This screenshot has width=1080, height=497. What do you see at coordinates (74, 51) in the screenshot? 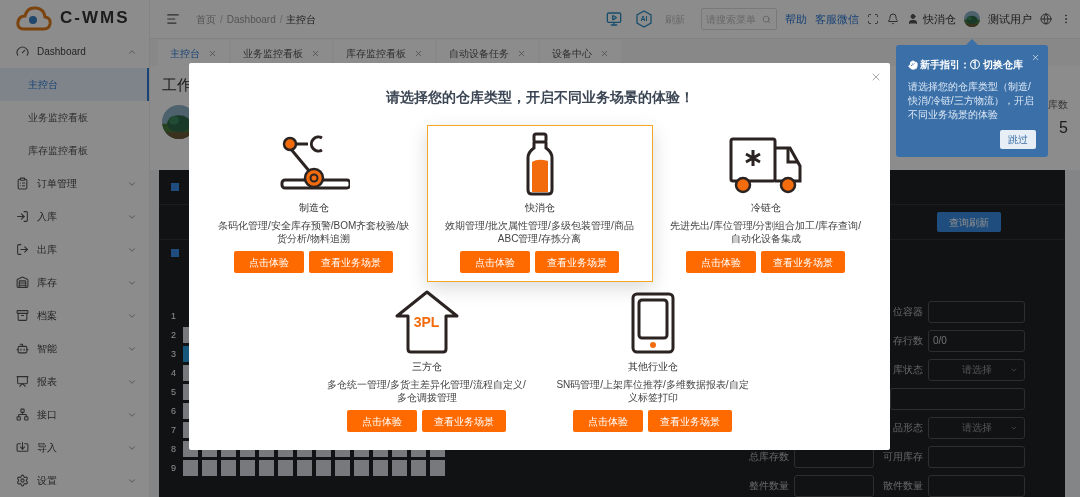
I see `sidebar-item: Dashboard` at bounding box center [74, 51].